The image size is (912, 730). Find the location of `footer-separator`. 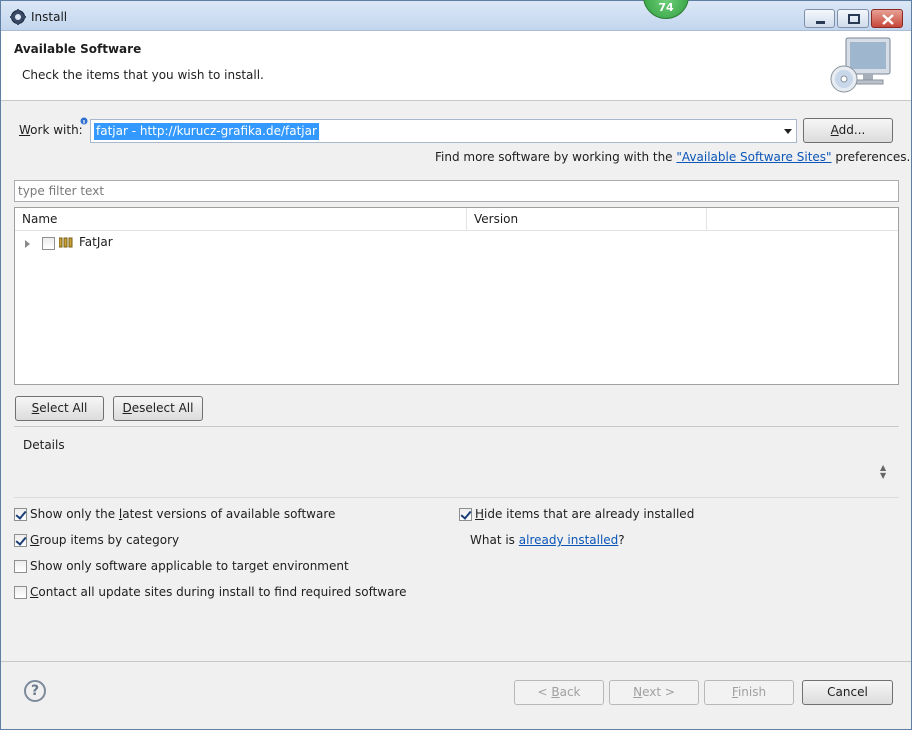

footer-separator is located at coordinates (456, 661).